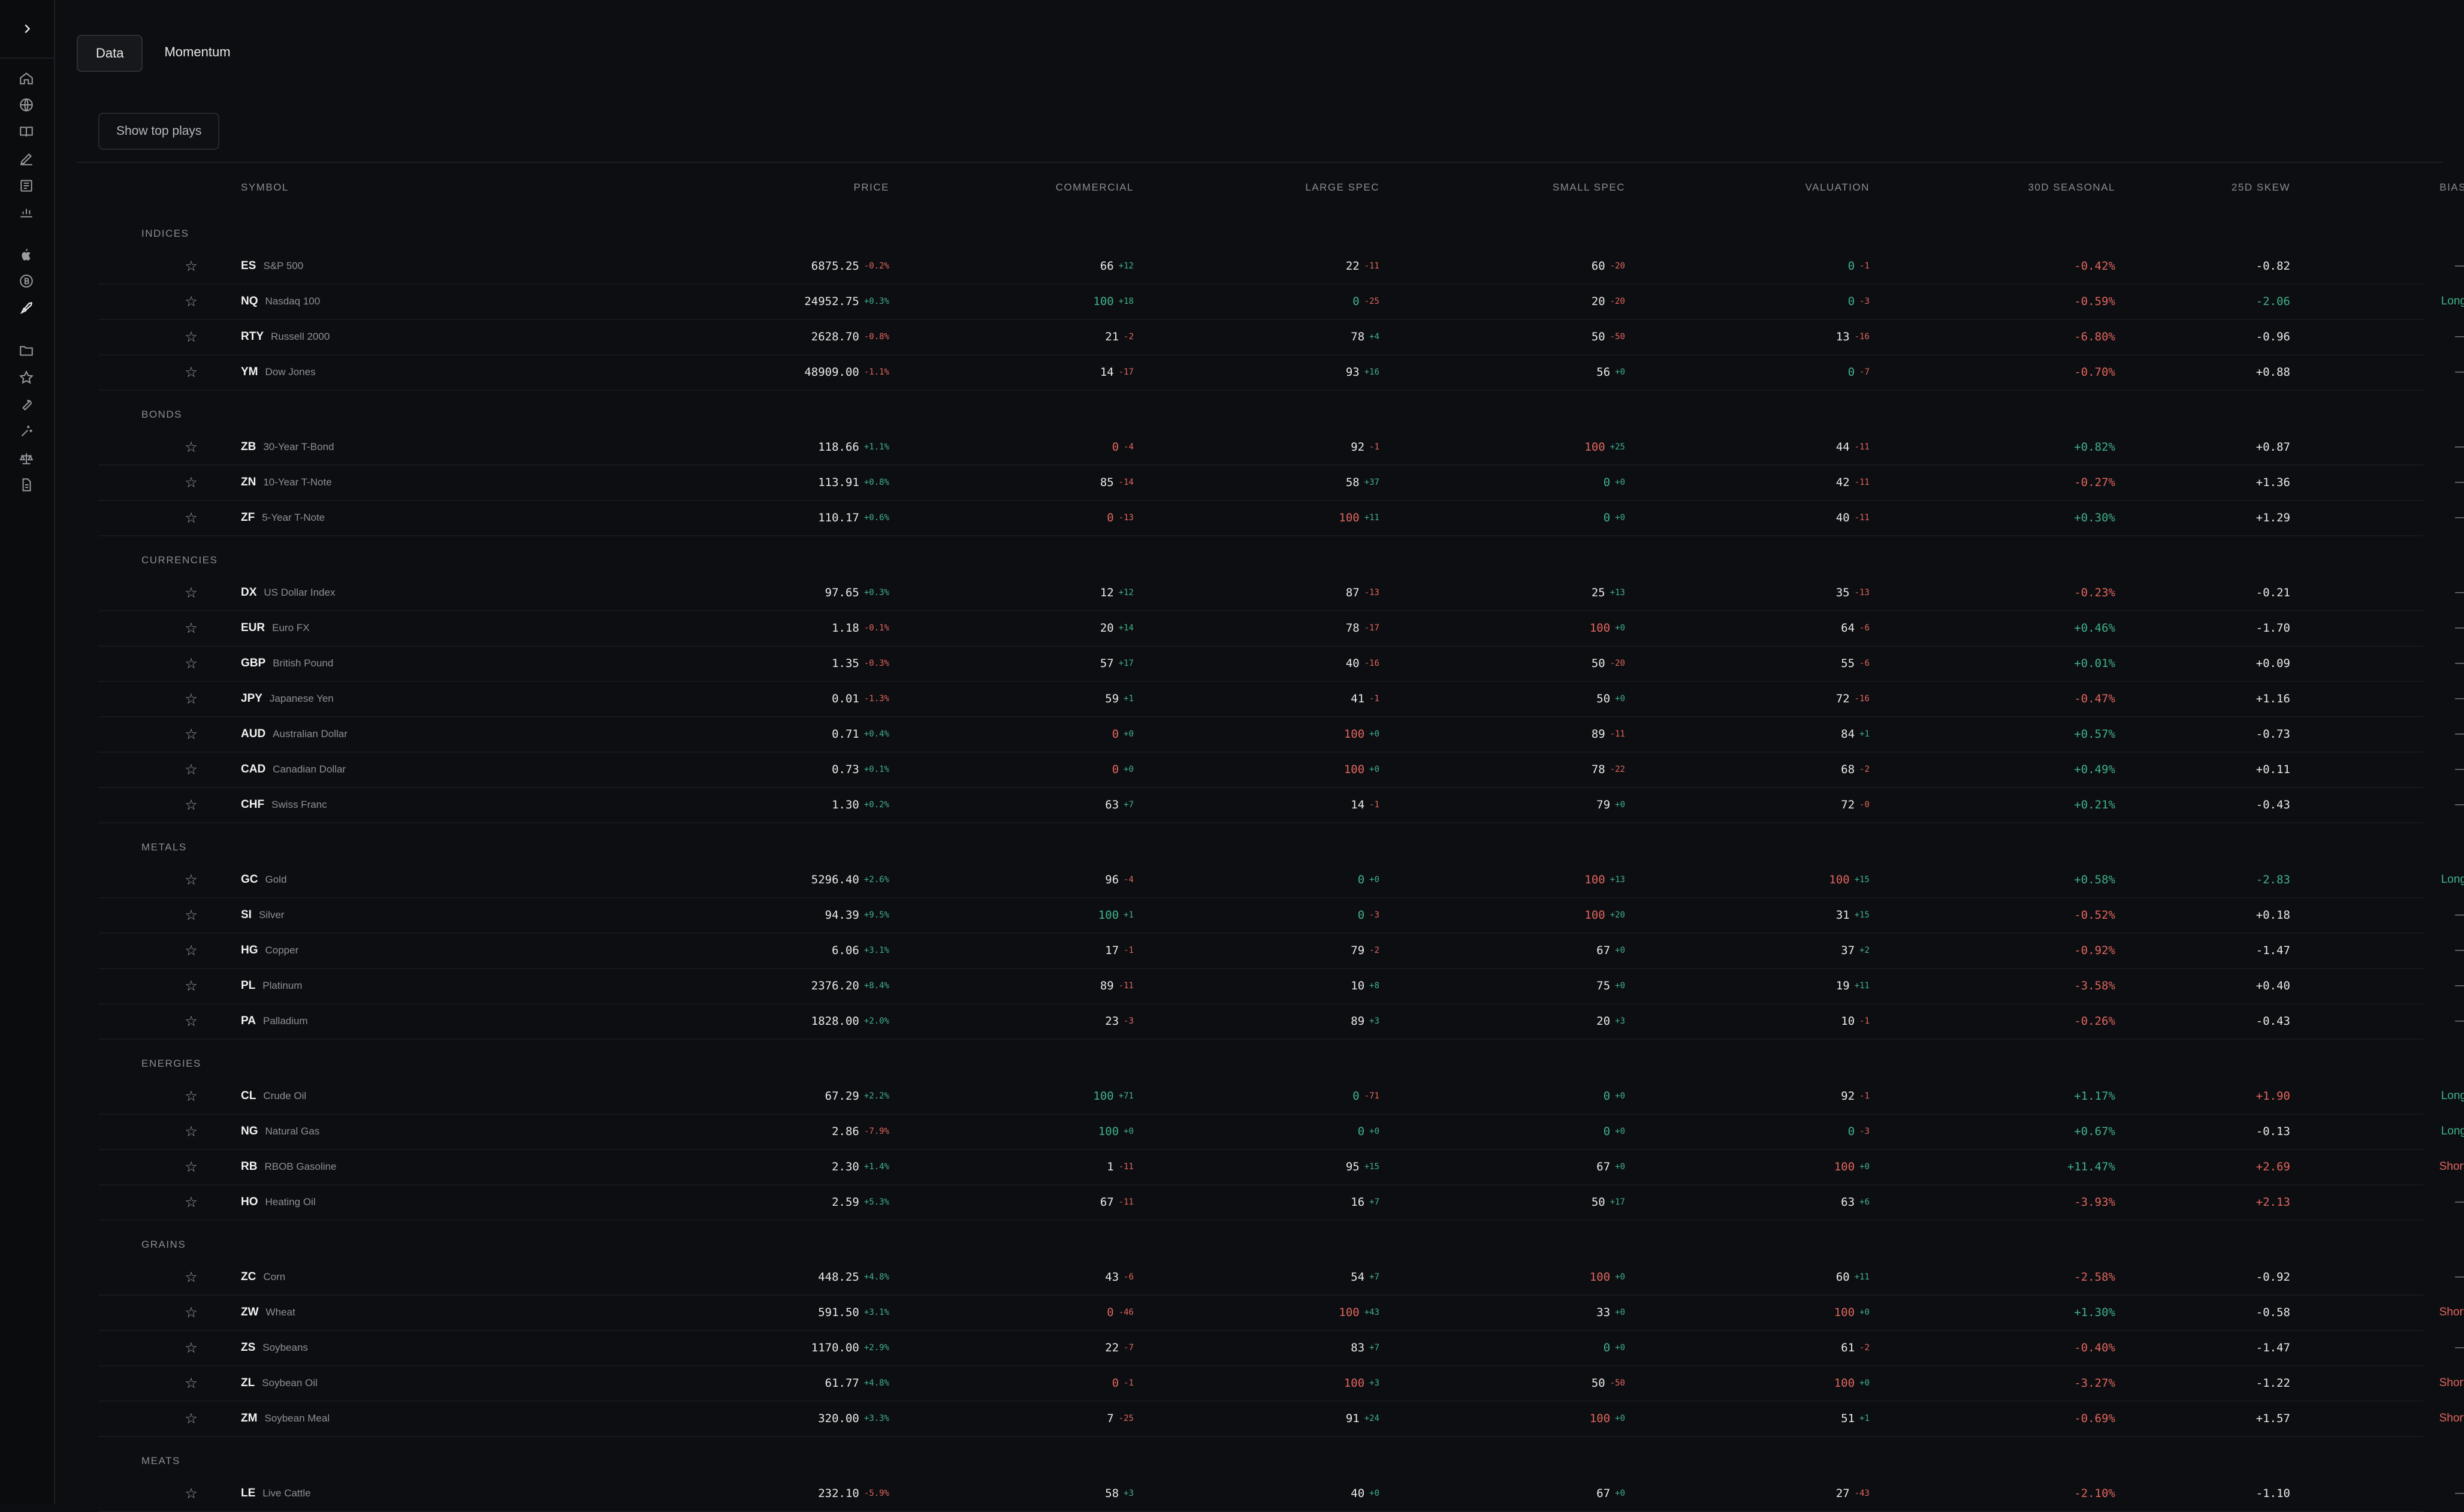 The width and height of the screenshot is (2464, 1512). What do you see at coordinates (27, 29) in the screenshot?
I see `sidebar-toggle-button` at bounding box center [27, 29].